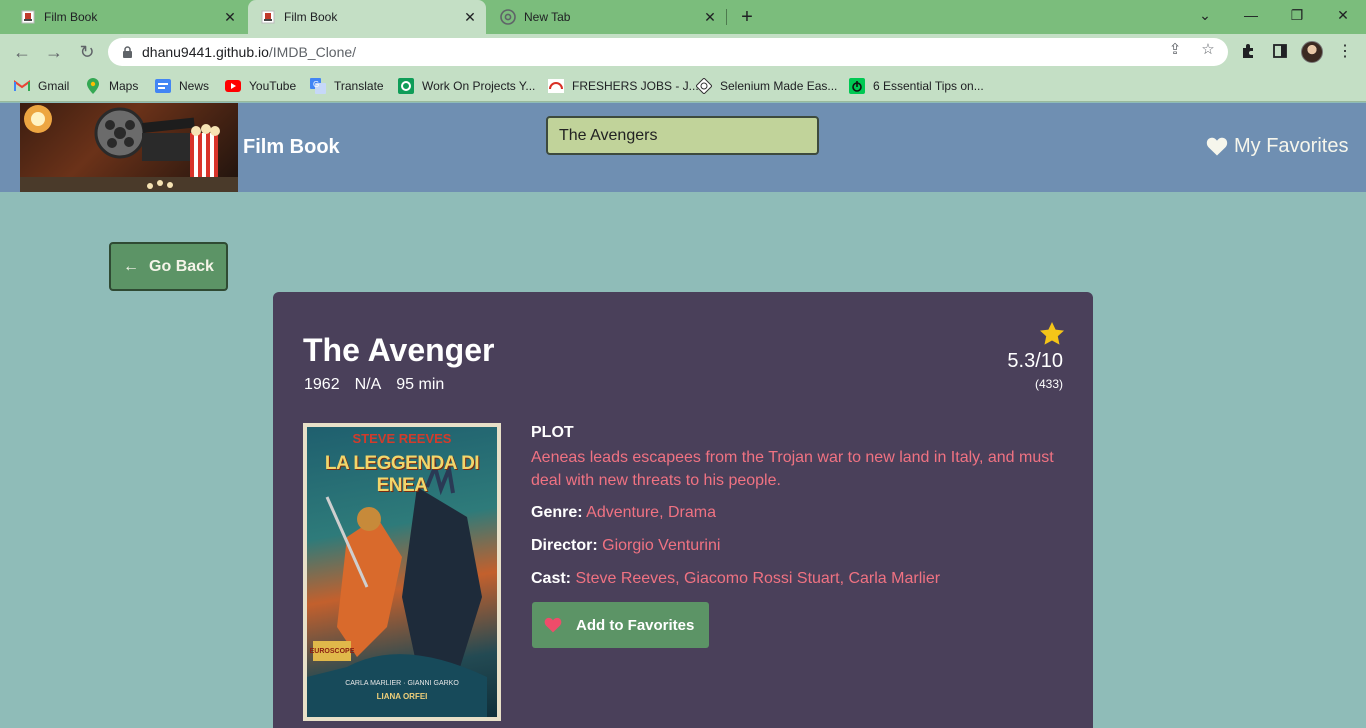  Describe the element at coordinates (402, 438) in the screenshot. I see `poster-top-text: STEVE REEVES` at that location.